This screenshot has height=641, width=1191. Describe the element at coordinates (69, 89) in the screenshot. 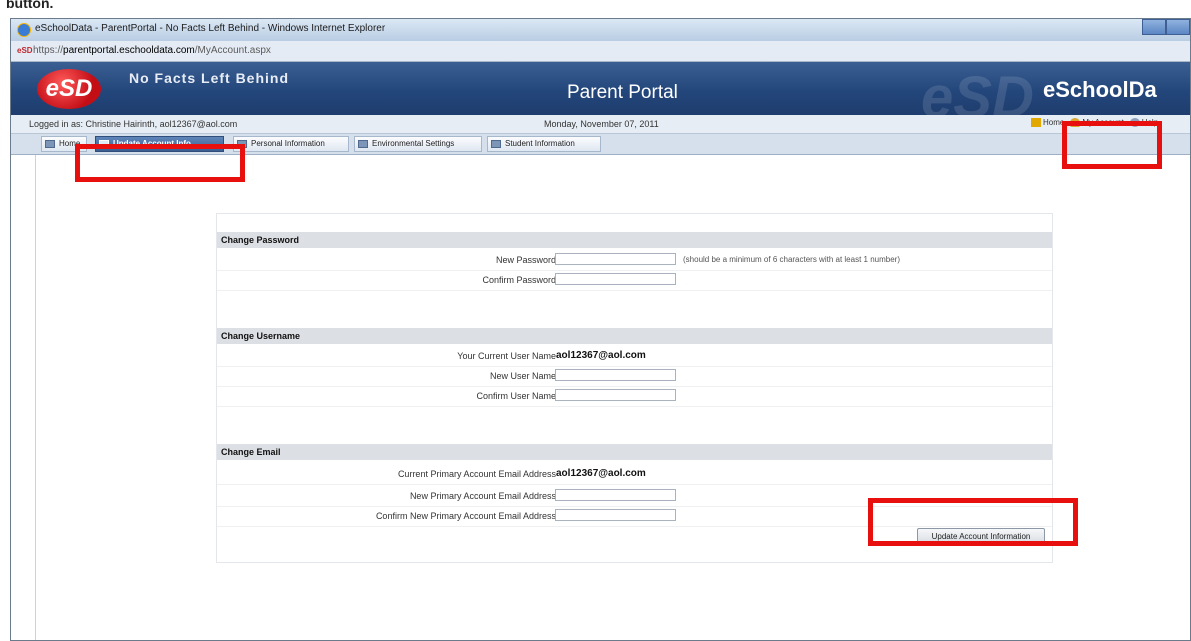

I see `esd-logo: eSD` at that location.